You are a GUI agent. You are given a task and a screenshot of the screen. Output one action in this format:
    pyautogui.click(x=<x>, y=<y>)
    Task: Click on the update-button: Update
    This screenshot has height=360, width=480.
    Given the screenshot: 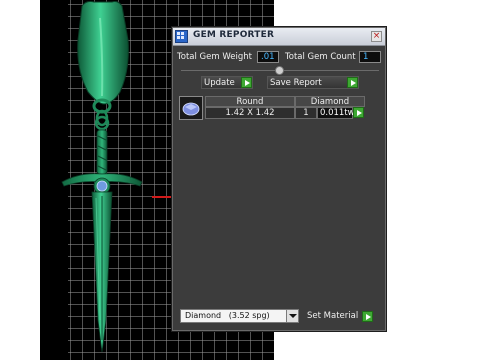 What is the action you would take?
    pyautogui.click(x=227, y=82)
    